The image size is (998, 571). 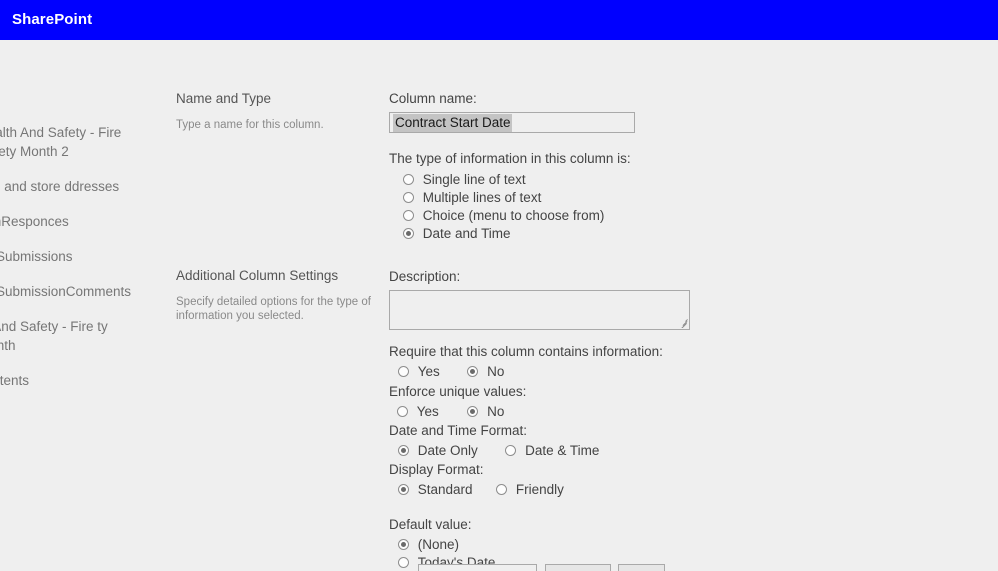 I want to click on section-name-and-type-description: Type a name for this column., so click(x=250, y=125).